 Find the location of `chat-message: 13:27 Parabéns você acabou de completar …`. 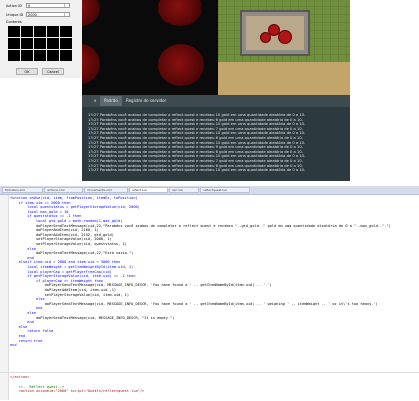

chat-message: 13:27 Parabéns você acabou de completar … is located at coordinates (197, 170).